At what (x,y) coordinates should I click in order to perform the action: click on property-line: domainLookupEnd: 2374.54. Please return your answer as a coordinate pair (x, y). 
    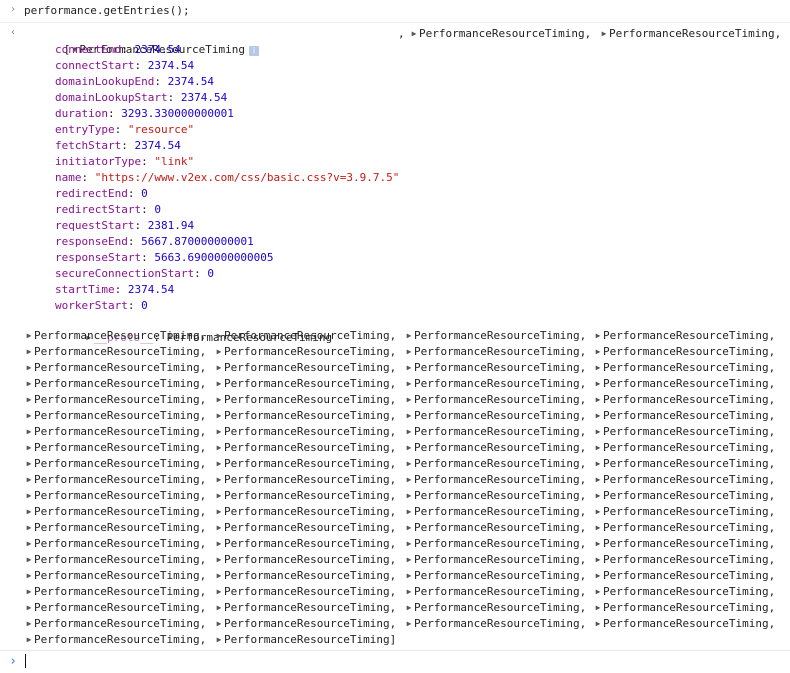
    Looking at the image, I should click on (134, 82).